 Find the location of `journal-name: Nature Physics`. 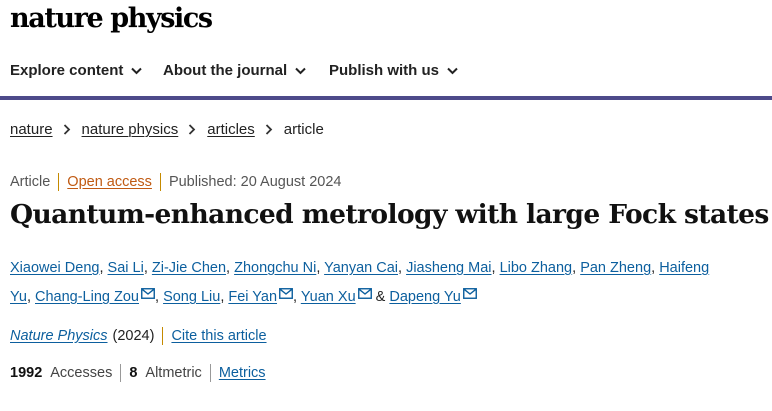

journal-name: Nature Physics is located at coordinates (59, 336).